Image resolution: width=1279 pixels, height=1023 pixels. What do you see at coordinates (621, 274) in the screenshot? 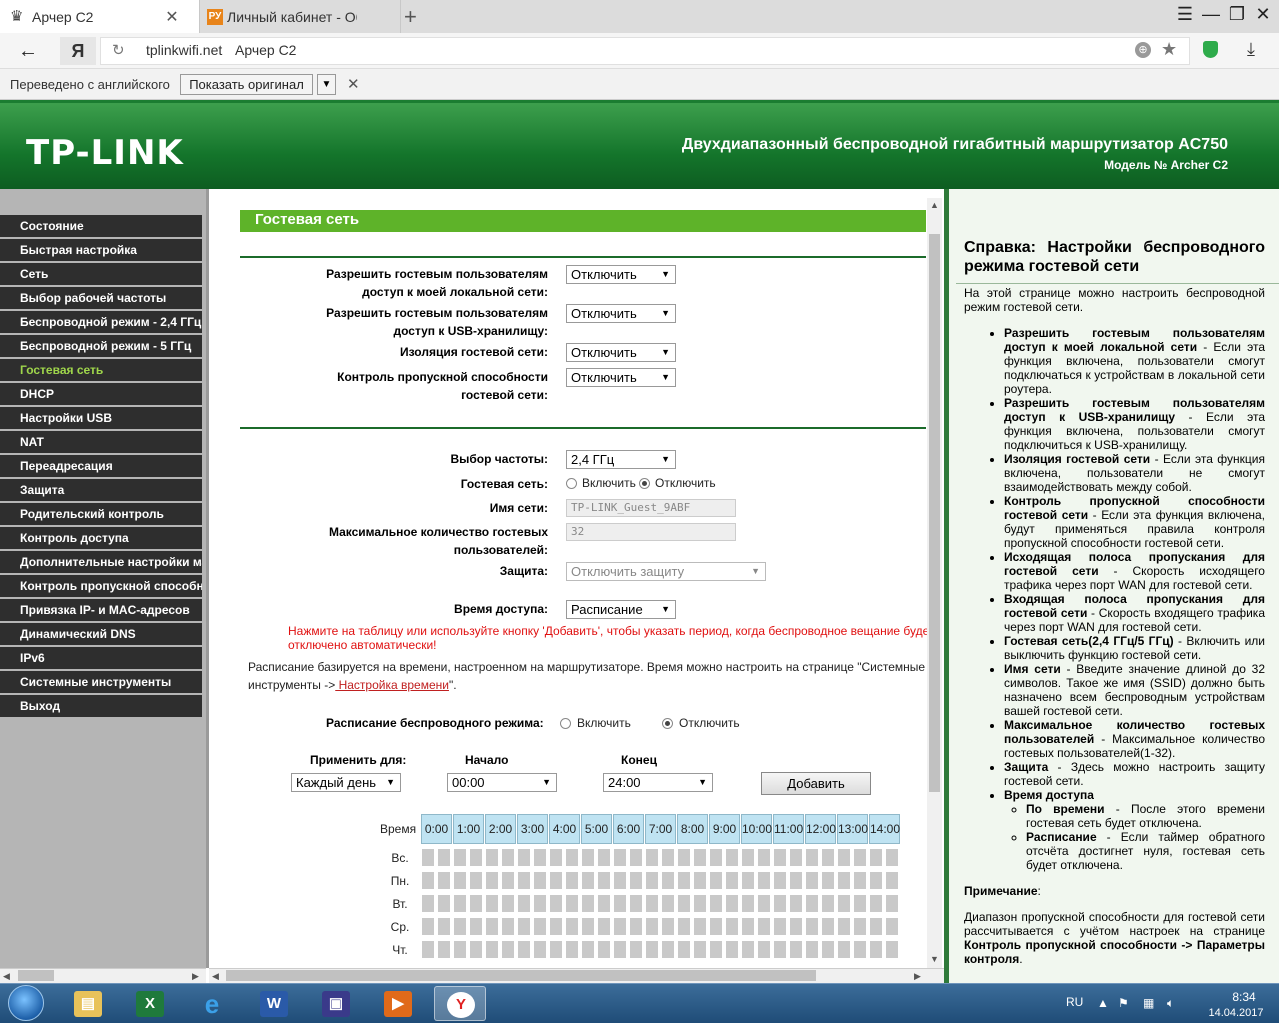
I see `lan-access-select: Отключить` at bounding box center [621, 274].